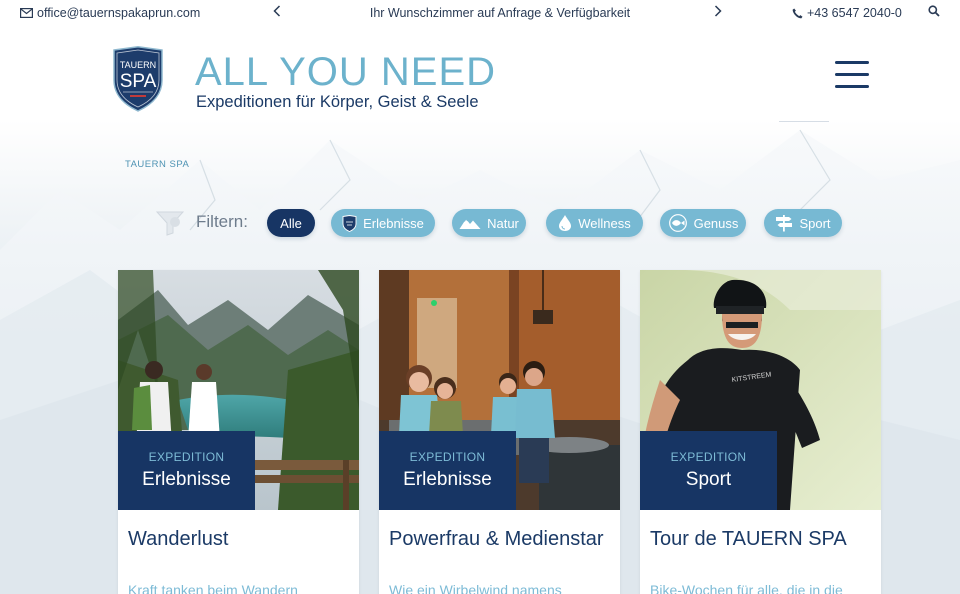  I want to click on tauern-spa-logo: TAUERN SPA, so click(138, 79).